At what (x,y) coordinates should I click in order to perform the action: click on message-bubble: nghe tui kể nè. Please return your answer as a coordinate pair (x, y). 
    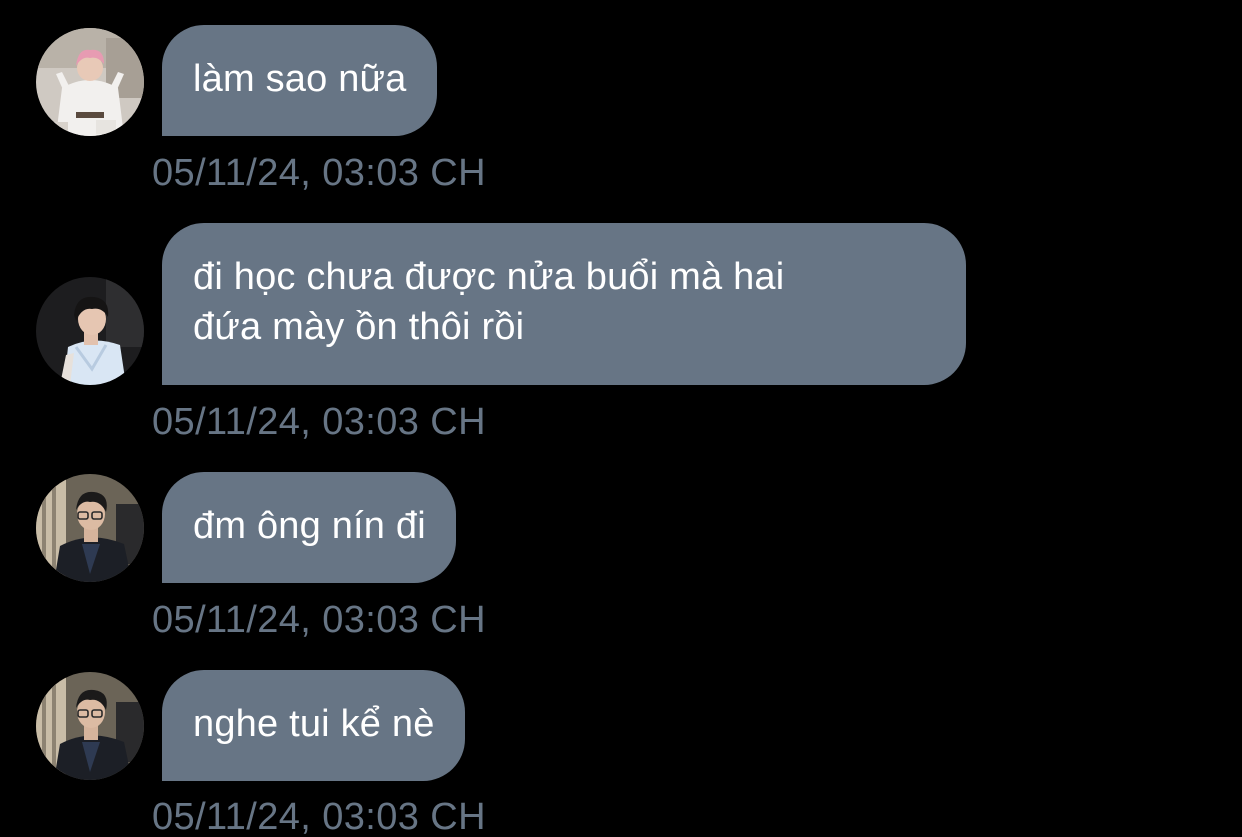
    Looking at the image, I should click on (313, 725).